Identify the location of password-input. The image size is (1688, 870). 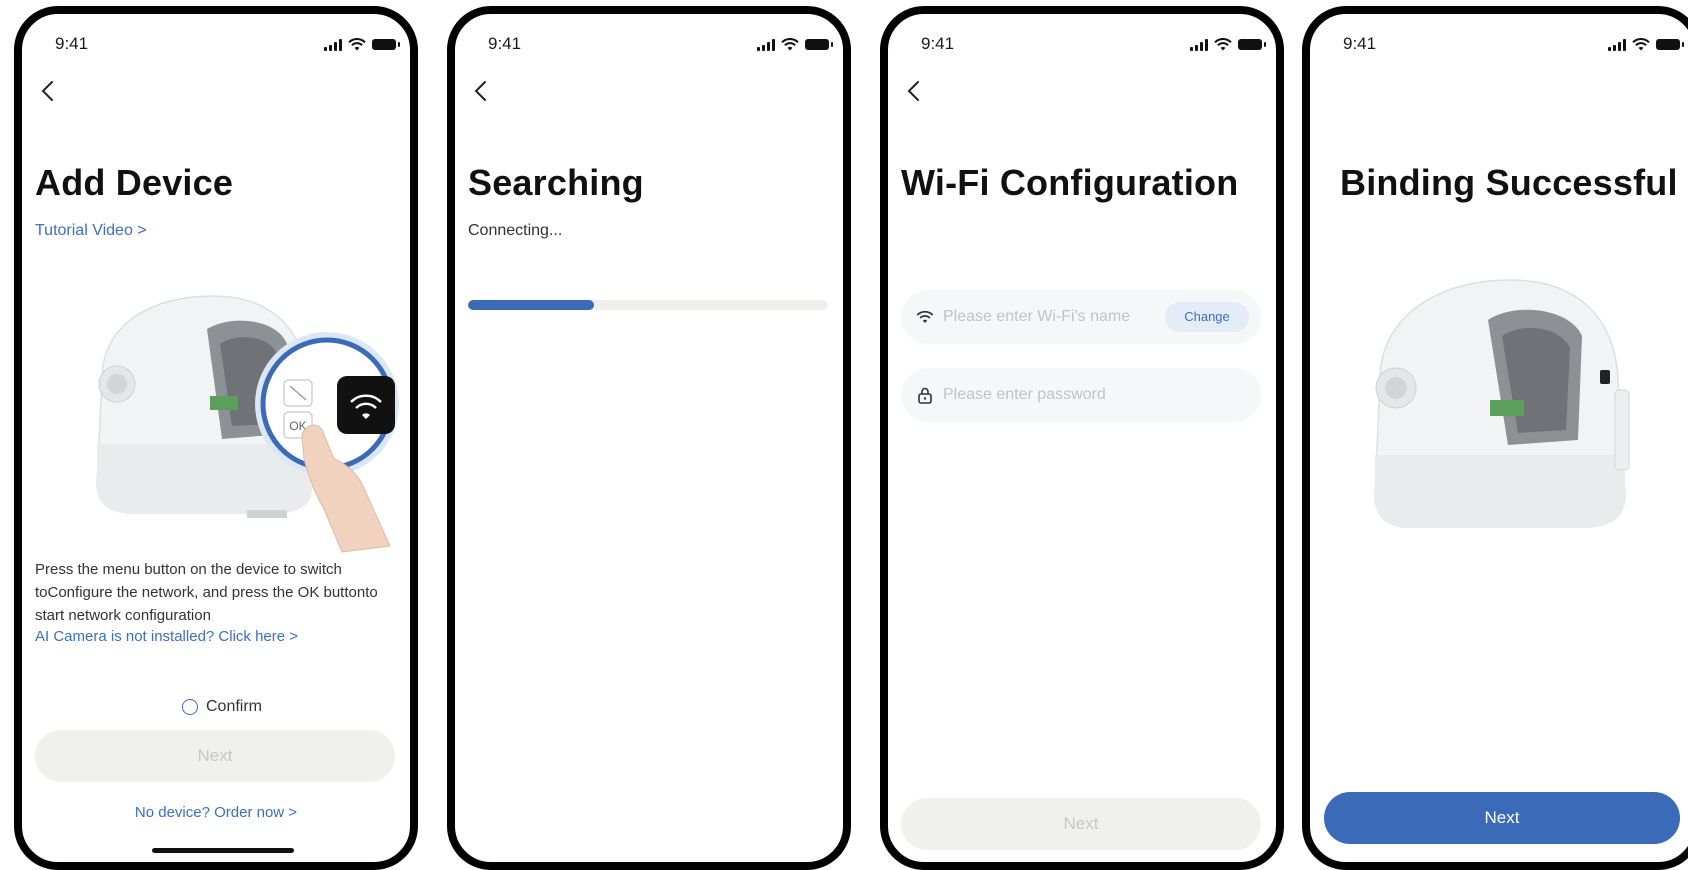
(1048, 395).